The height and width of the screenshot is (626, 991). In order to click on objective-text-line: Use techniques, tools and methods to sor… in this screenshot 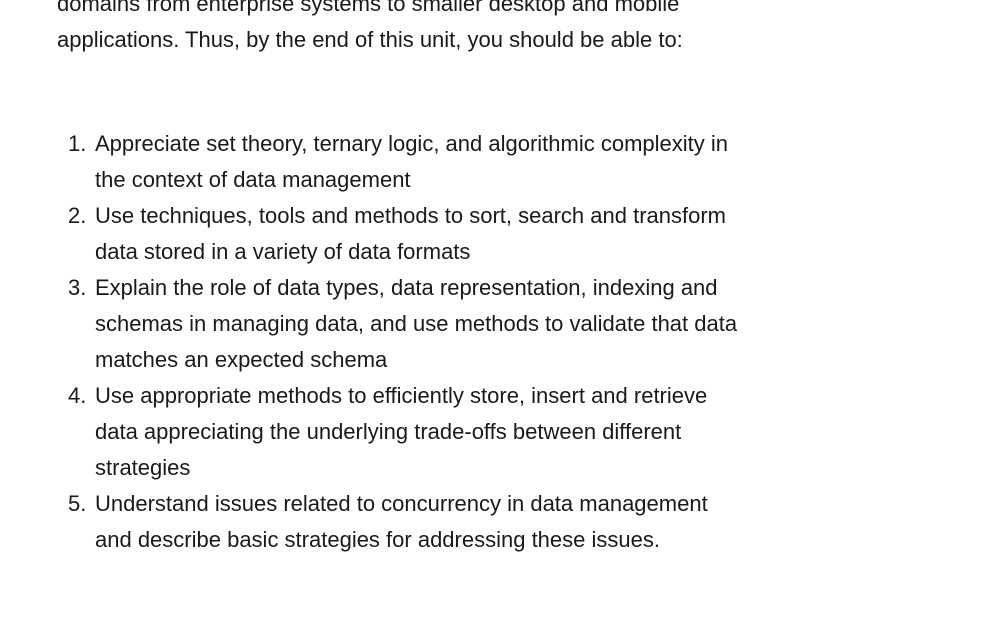, I will do `click(410, 215)`.